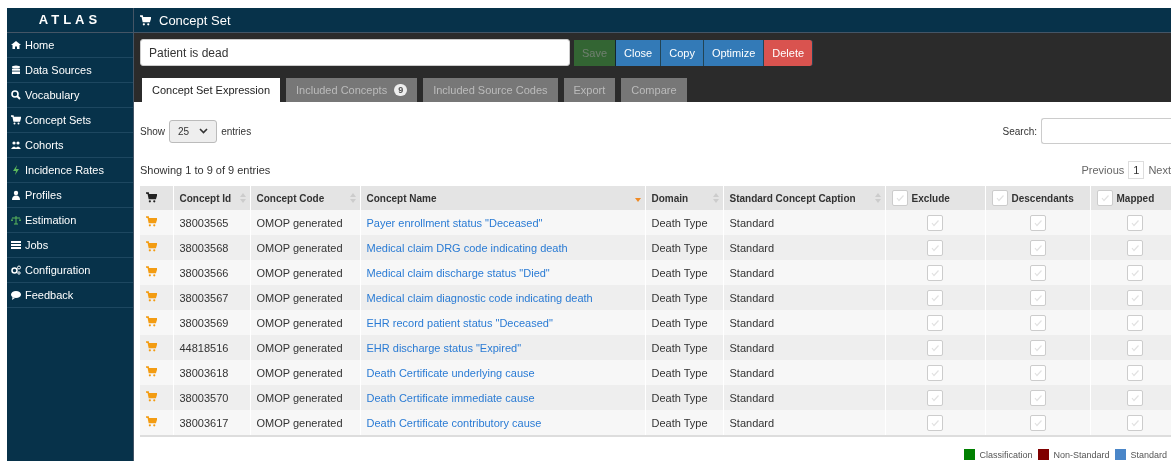 Image resolution: width=1171 pixels, height=461 pixels. Describe the element at coordinates (1130, 198) in the screenshot. I see `column-header: Mapped` at that location.